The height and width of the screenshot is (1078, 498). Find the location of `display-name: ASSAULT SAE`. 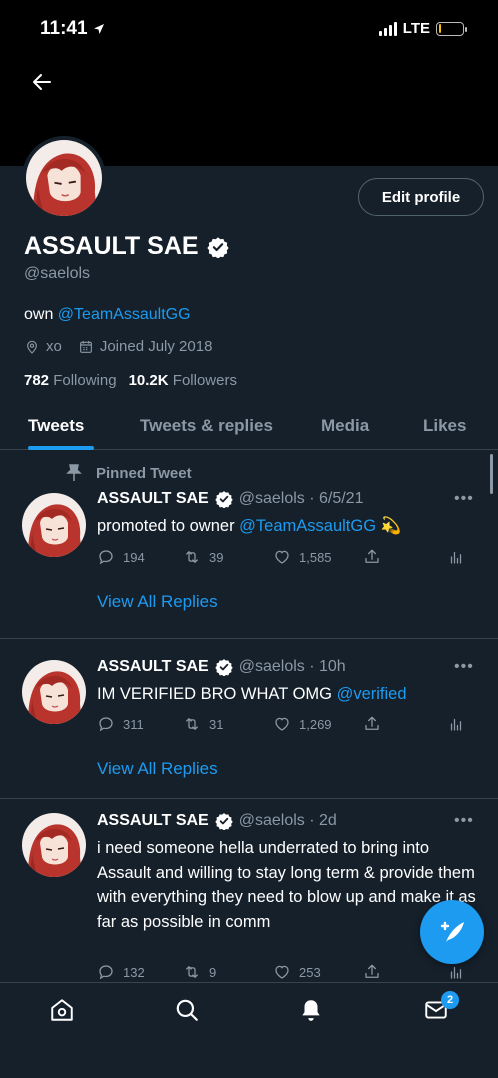

display-name: ASSAULT SAE is located at coordinates (126, 246).